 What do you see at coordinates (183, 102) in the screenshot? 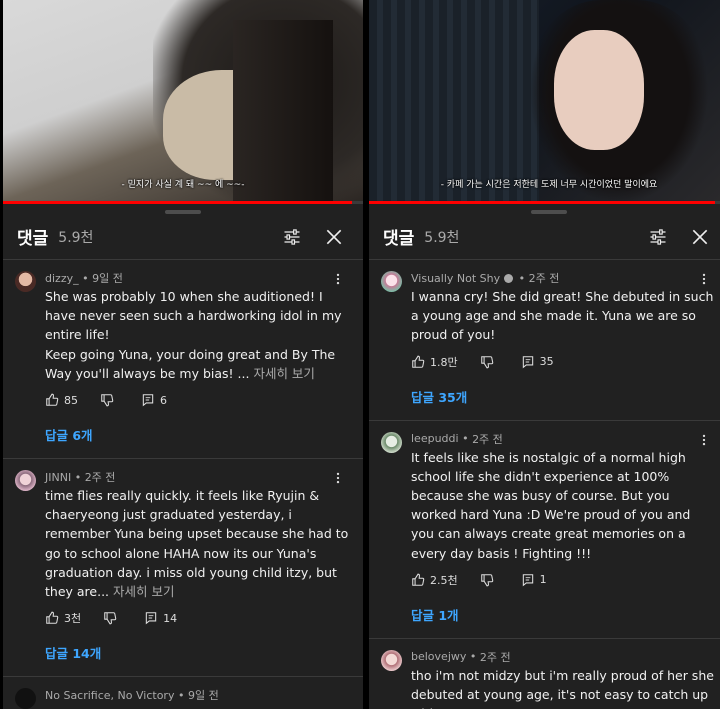
I see `video-player: - 믿지가 사실 계 돼 ~~ 에 ~~-` at bounding box center [183, 102].